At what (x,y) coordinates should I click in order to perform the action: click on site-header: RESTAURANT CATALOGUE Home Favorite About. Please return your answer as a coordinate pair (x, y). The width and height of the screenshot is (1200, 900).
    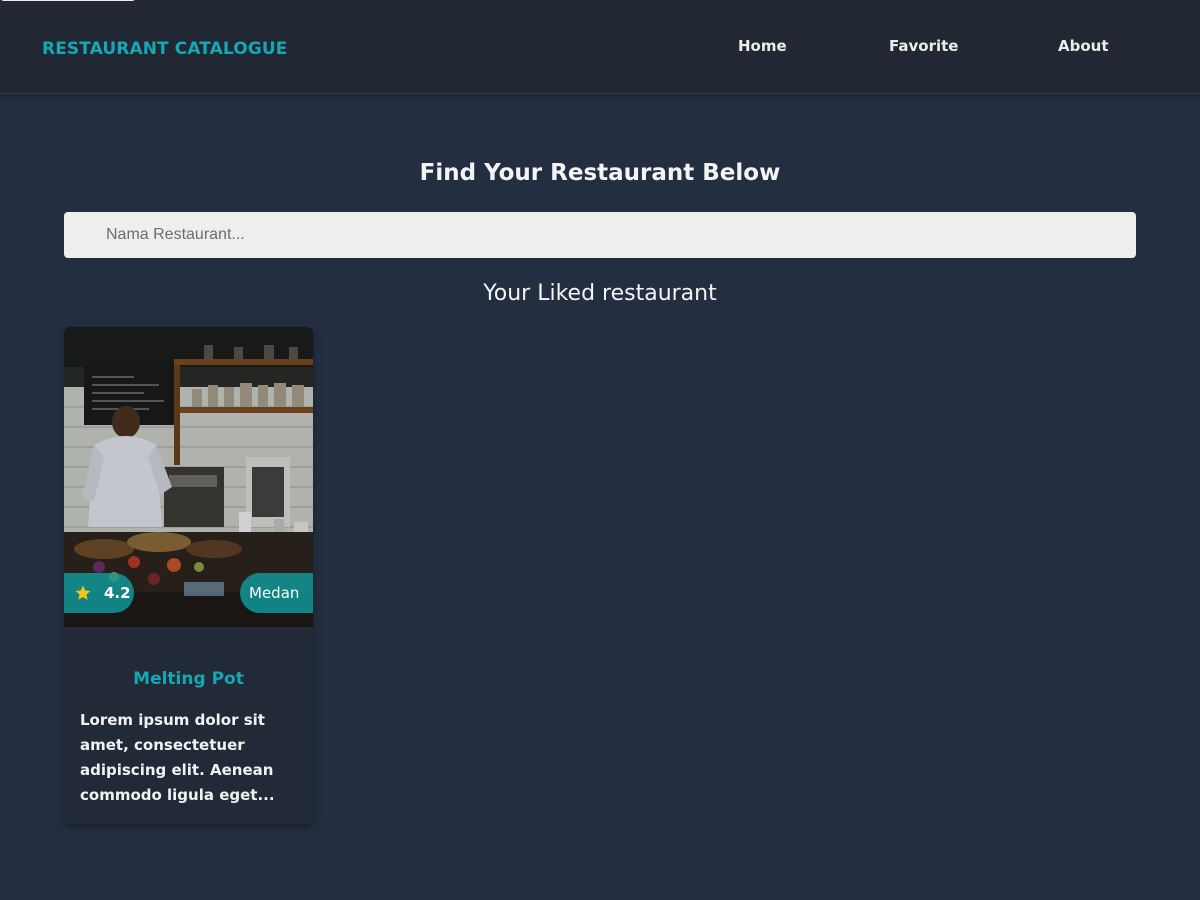
    Looking at the image, I should click on (600, 47).